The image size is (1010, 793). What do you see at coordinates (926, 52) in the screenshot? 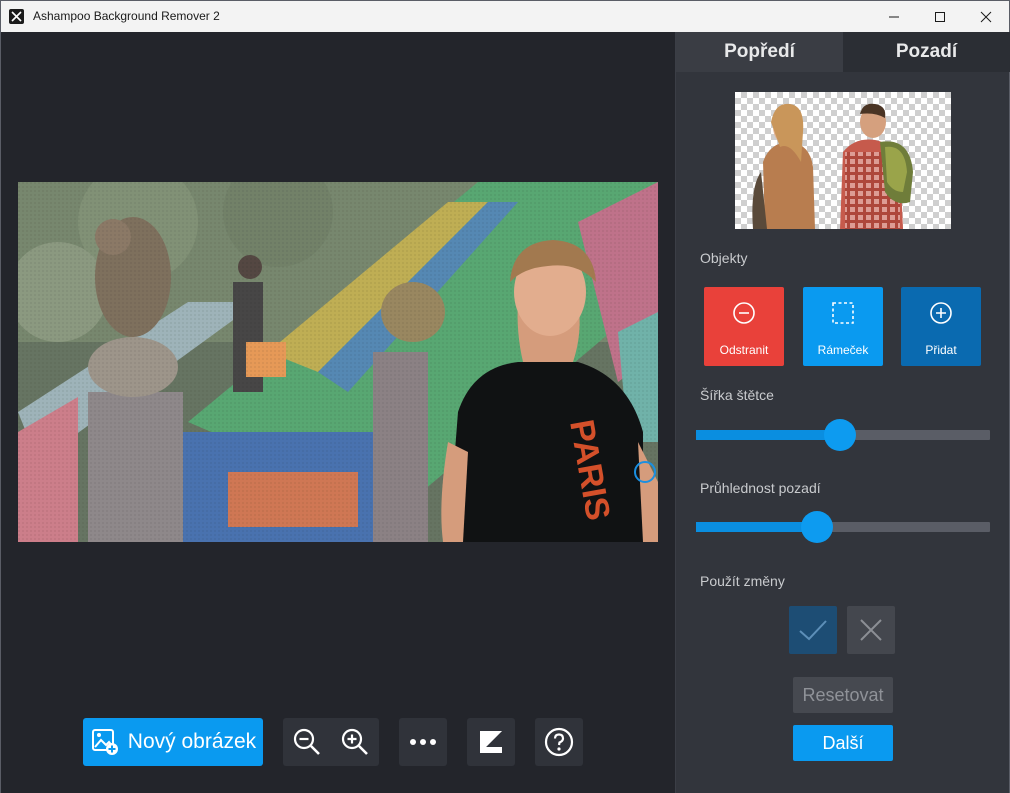
I see `tab-background: Pozadí` at bounding box center [926, 52].